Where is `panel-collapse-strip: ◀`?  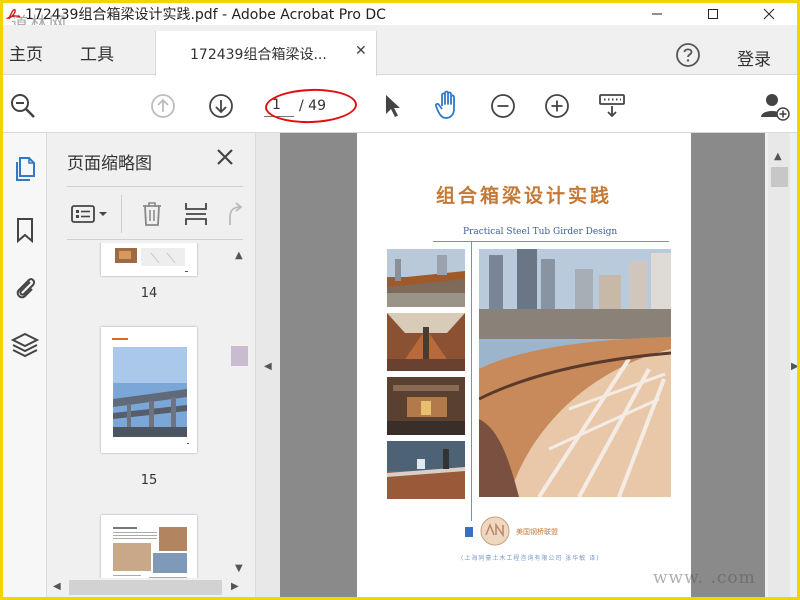
panel-collapse-strip: ◀ is located at coordinates (268, 365).